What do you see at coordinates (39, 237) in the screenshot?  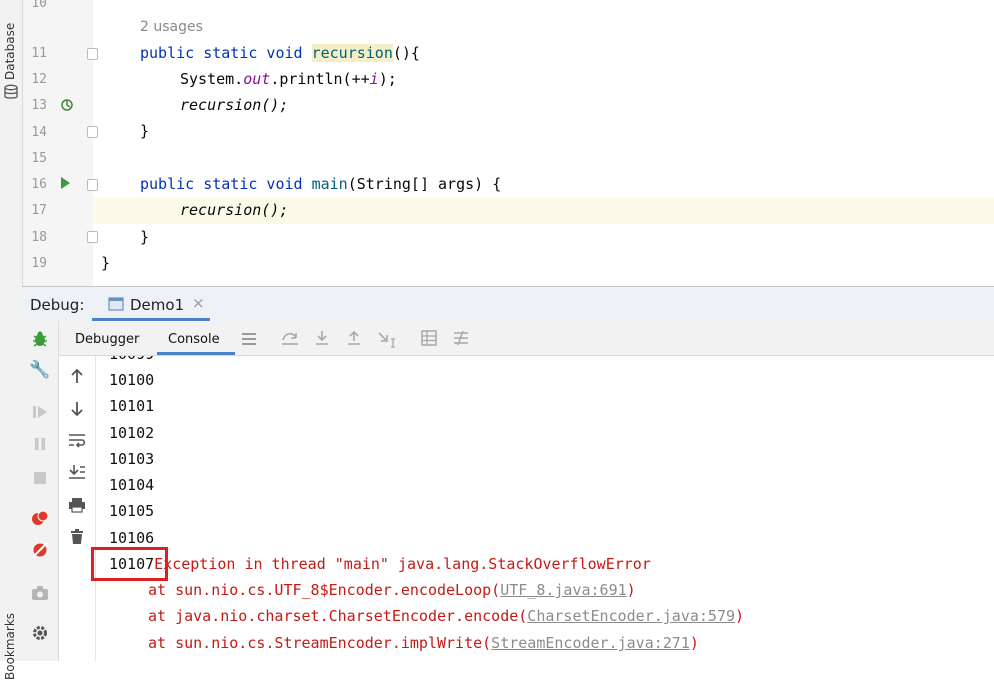 I see `line-number: 18` at bounding box center [39, 237].